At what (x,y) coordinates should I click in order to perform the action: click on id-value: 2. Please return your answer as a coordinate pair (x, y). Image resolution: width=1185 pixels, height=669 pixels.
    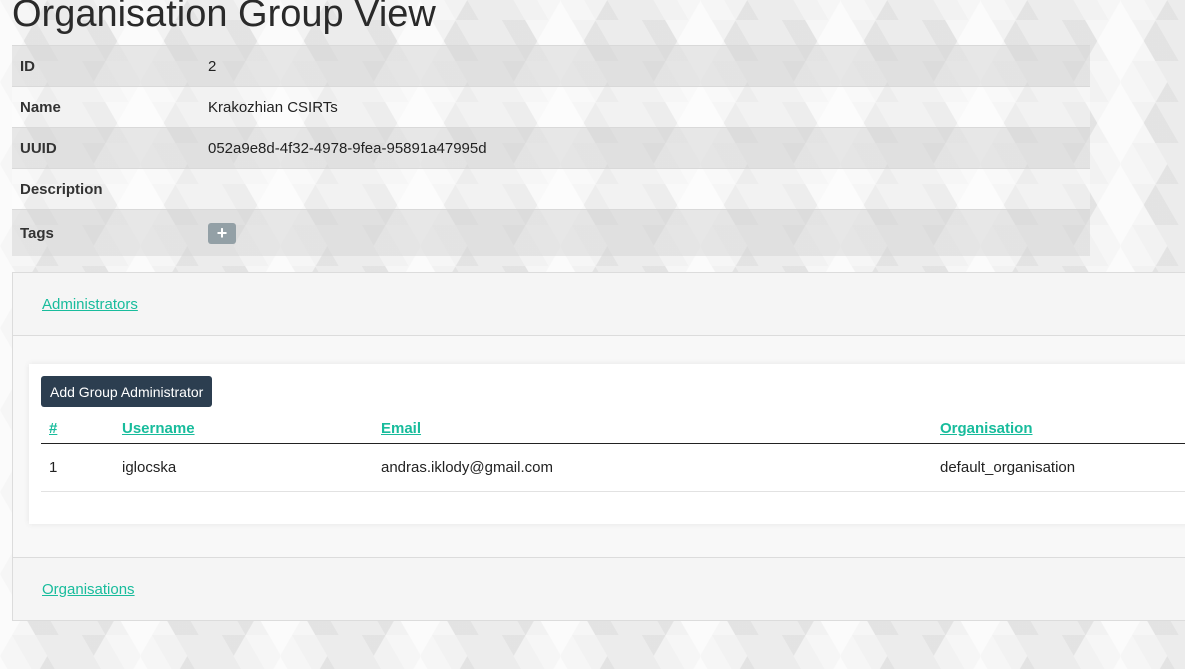
    Looking at the image, I should click on (645, 66).